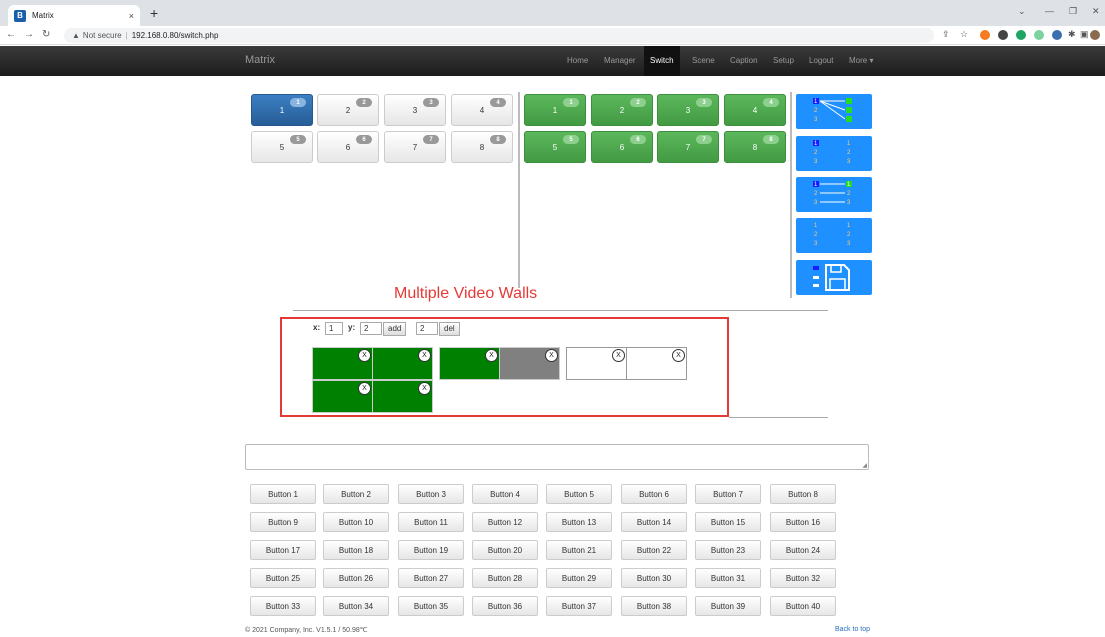 Image resolution: width=1105 pixels, height=637 pixels. What do you see at coordinates (283, 550) in the screenshot?
I see `scene-button-17: Button 17` at bounding box center [283, 550].